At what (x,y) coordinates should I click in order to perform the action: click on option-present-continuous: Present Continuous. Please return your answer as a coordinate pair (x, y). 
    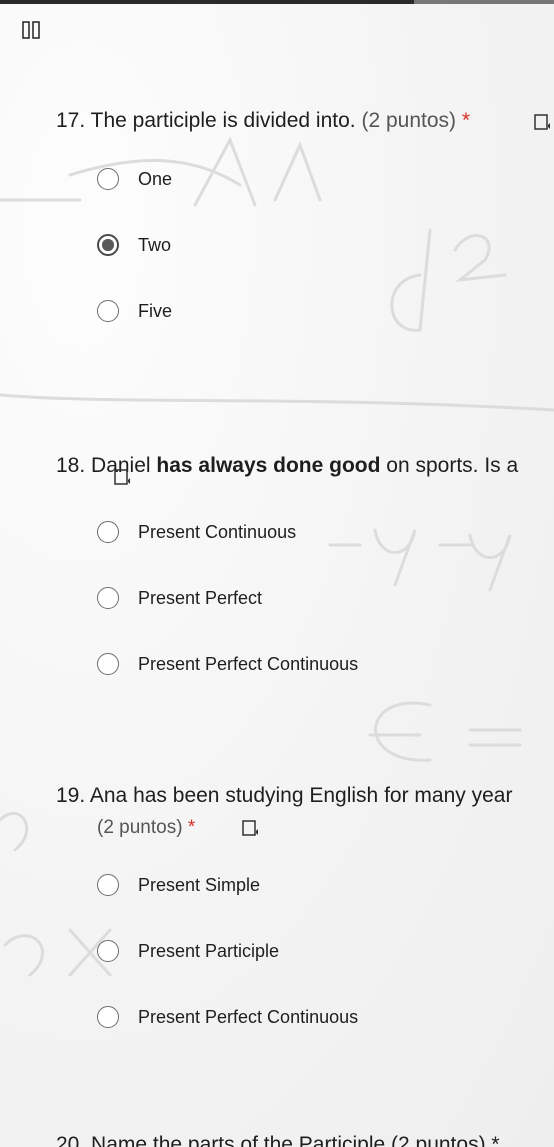
    Looking at the image, I should click on (196, 532).